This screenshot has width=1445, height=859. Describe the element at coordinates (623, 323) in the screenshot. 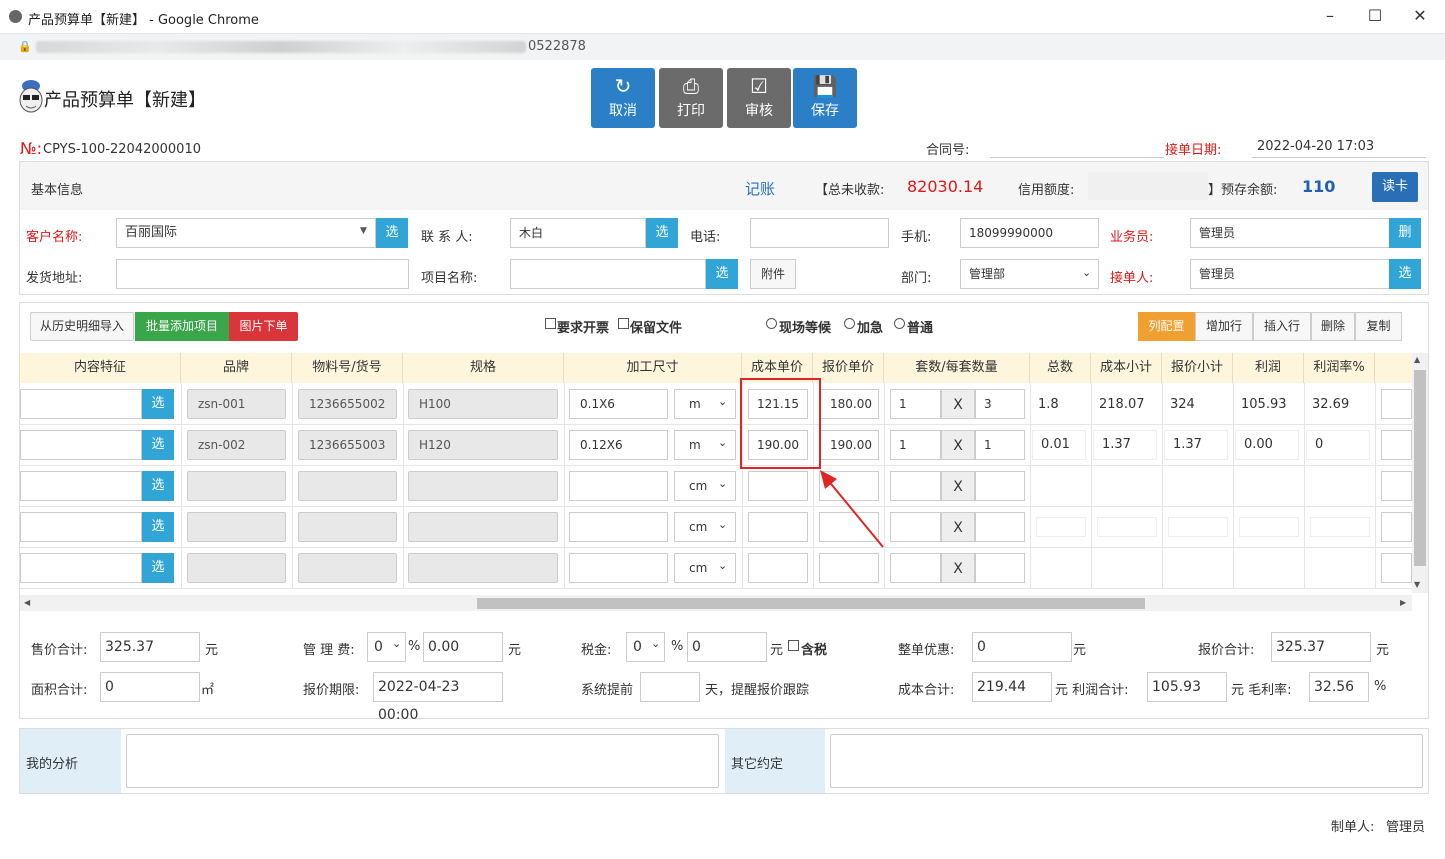

I see `keep-files-checkbox` at that location.